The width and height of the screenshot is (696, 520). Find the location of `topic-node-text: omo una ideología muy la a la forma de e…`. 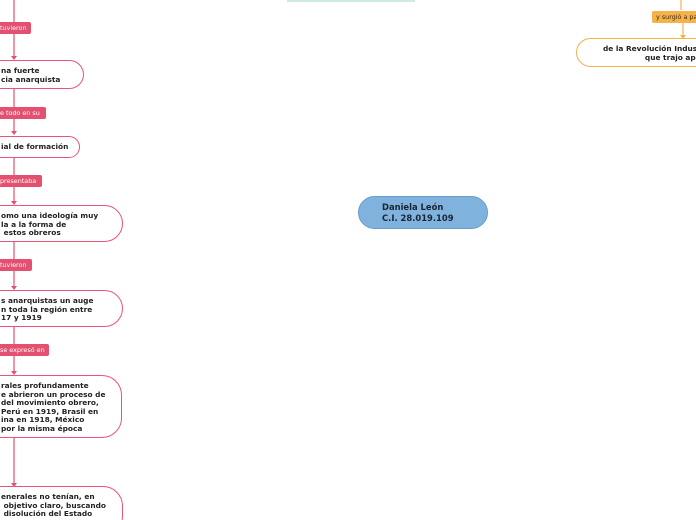

topic-node-text: omo una ideología muy la a la forma de e… is located at coordinates (50, 224).